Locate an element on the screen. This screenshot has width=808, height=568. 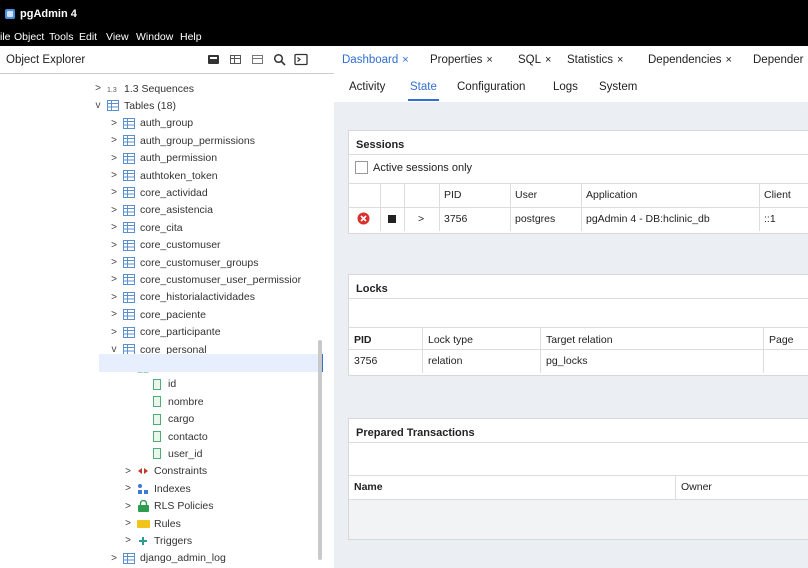
tree-item: > core_customuser_groups is located at coordinates (183, 262).